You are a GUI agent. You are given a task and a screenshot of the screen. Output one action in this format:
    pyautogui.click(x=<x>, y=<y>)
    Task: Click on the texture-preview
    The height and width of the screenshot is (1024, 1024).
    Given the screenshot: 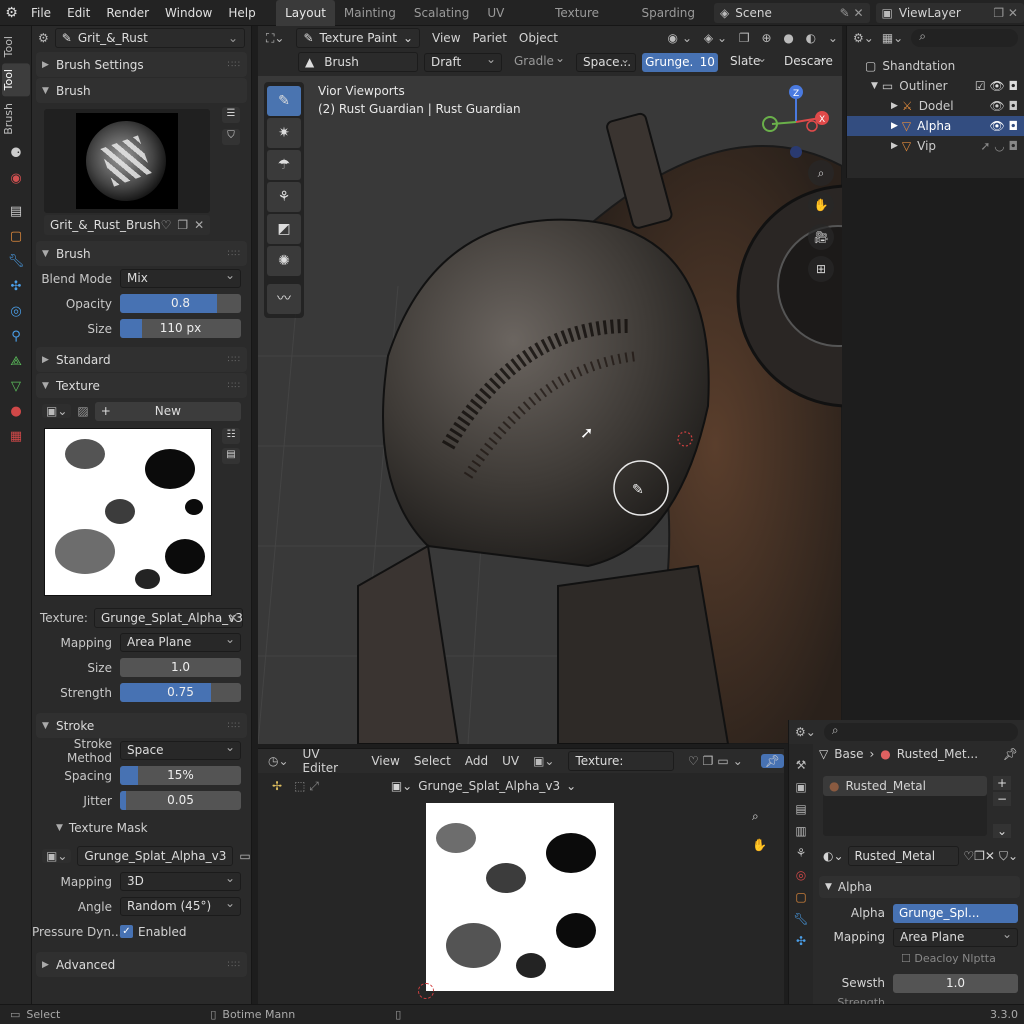 What is the action you would take?
    pyautogui.click(x=128, y=512)
    